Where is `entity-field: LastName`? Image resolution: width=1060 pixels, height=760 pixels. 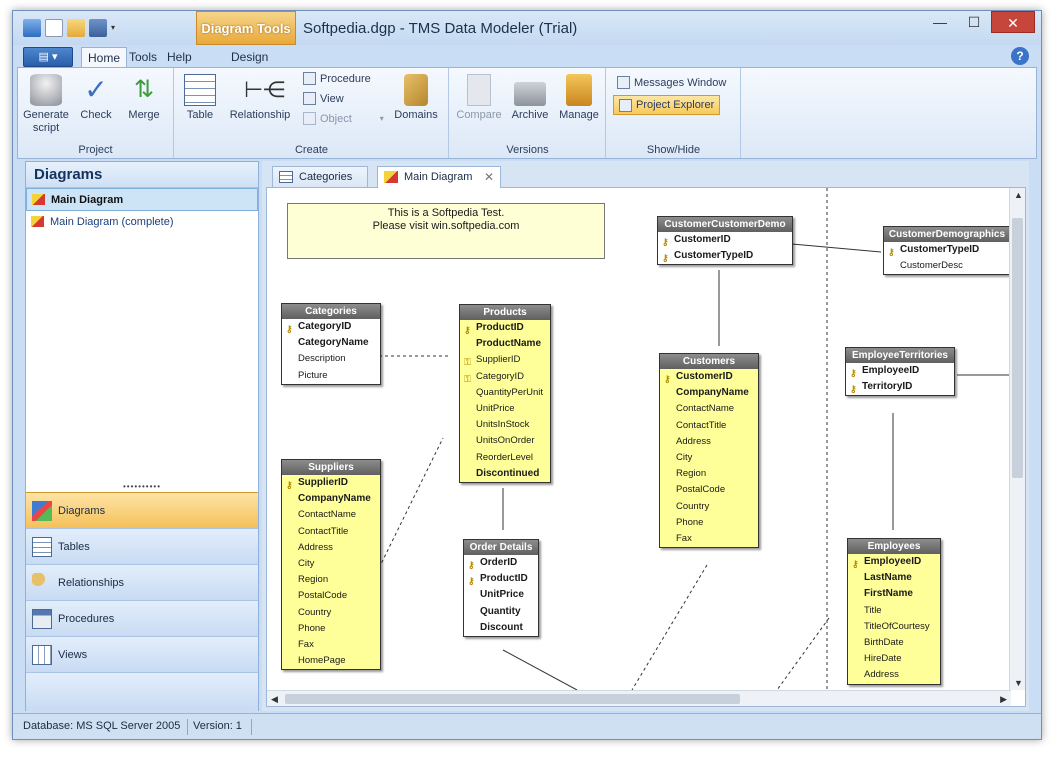
entity-field: LastName is located at coordinates (894, 578).